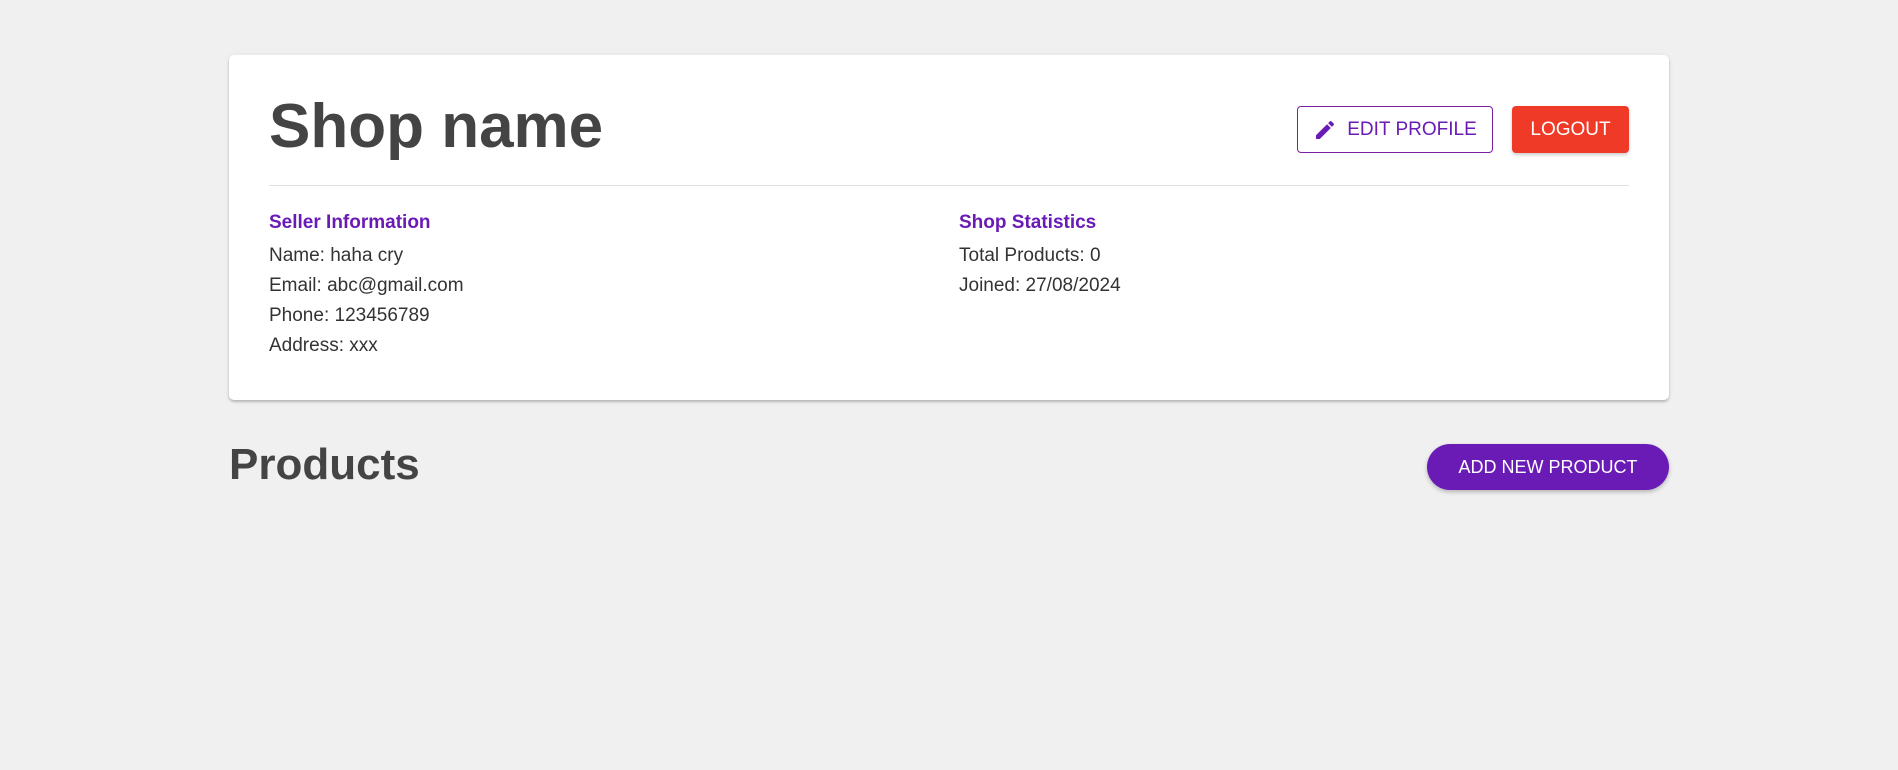  I want to click on joined-date: Joined: 27/08/2024, so click(1040, 285).